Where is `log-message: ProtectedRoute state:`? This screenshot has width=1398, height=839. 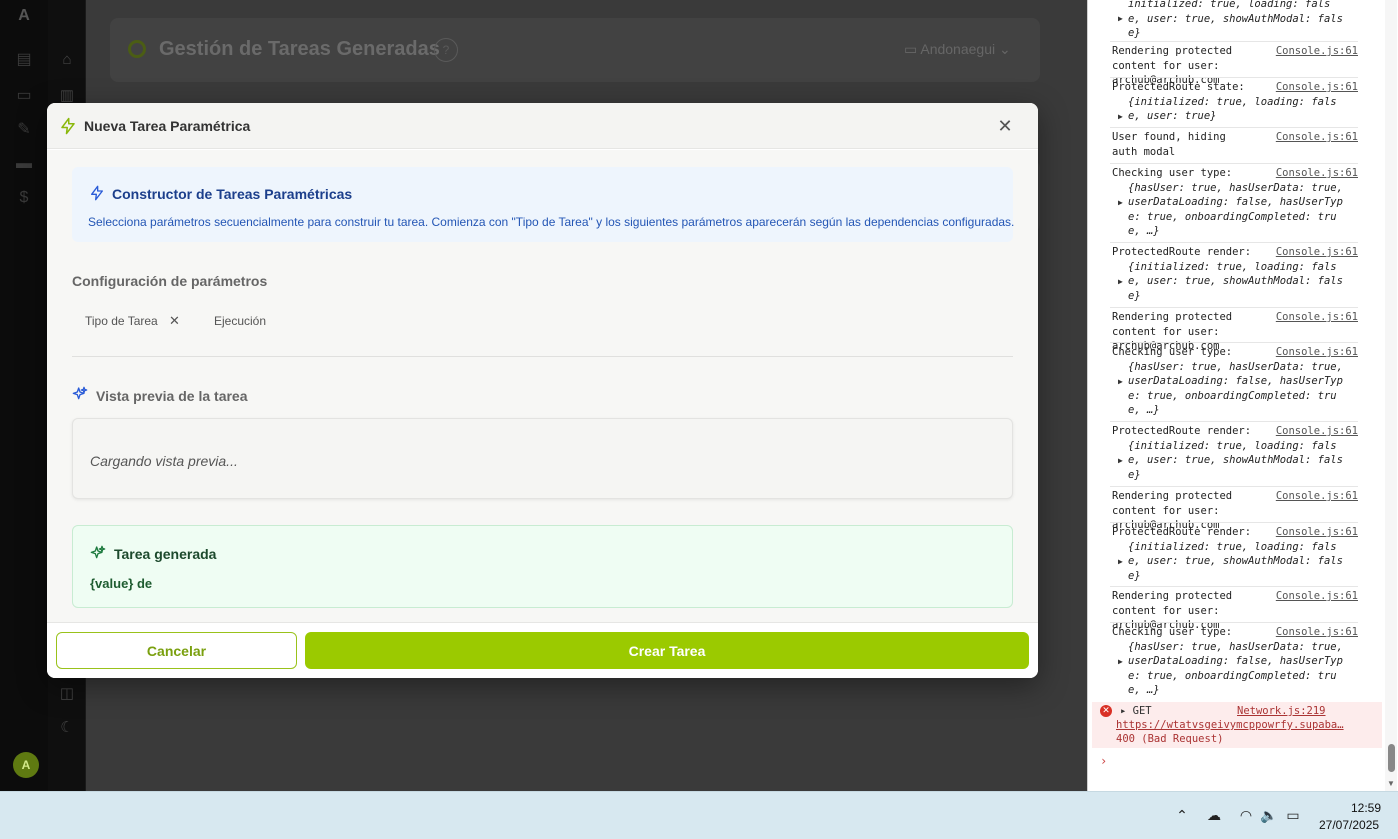
log-message: ProtectedRoute state: is located at coordinates (1178, 87).